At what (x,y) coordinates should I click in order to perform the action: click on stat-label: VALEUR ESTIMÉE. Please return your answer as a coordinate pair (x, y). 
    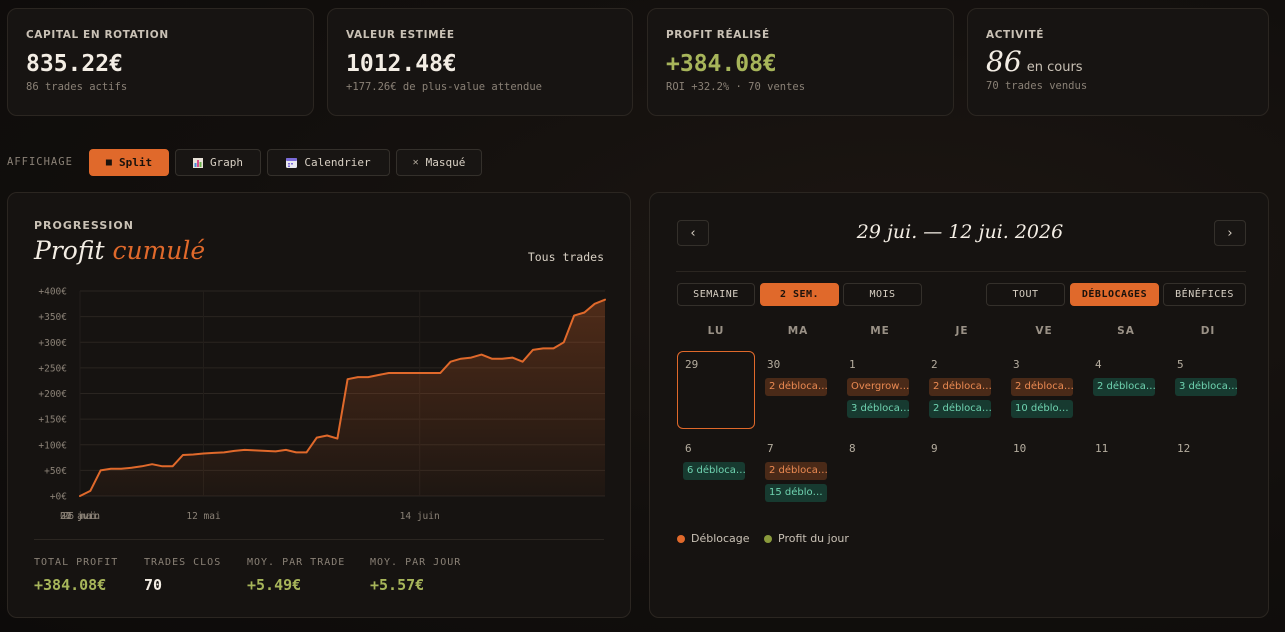
    Looking at the image, I should click on (400, 35).